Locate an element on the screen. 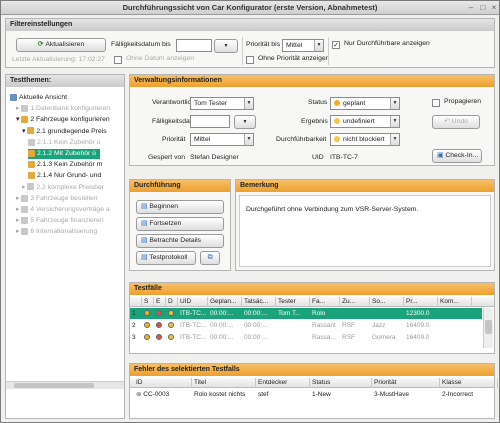  close-icon: × is located at coordinates (494, 8).